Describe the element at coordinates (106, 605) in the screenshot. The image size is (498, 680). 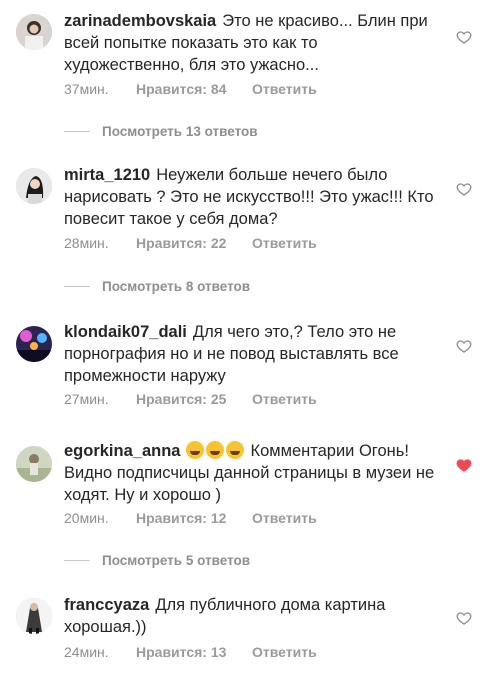
I see `comment-username: franccyaza` at that location.